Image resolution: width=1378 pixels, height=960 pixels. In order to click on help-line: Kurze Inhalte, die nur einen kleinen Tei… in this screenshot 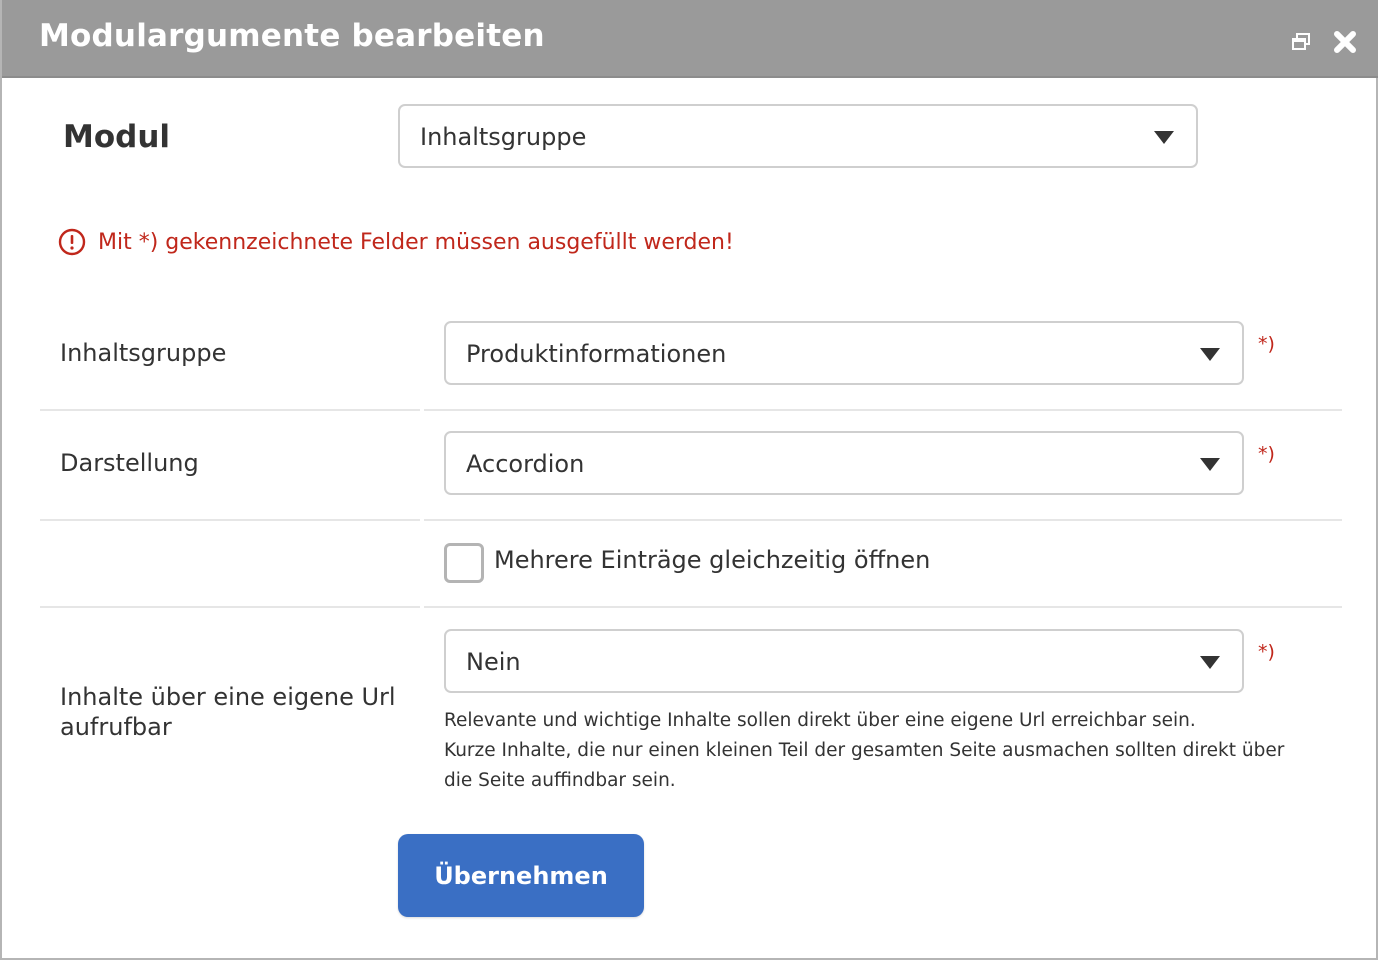, I will do `click(864, 750)`.